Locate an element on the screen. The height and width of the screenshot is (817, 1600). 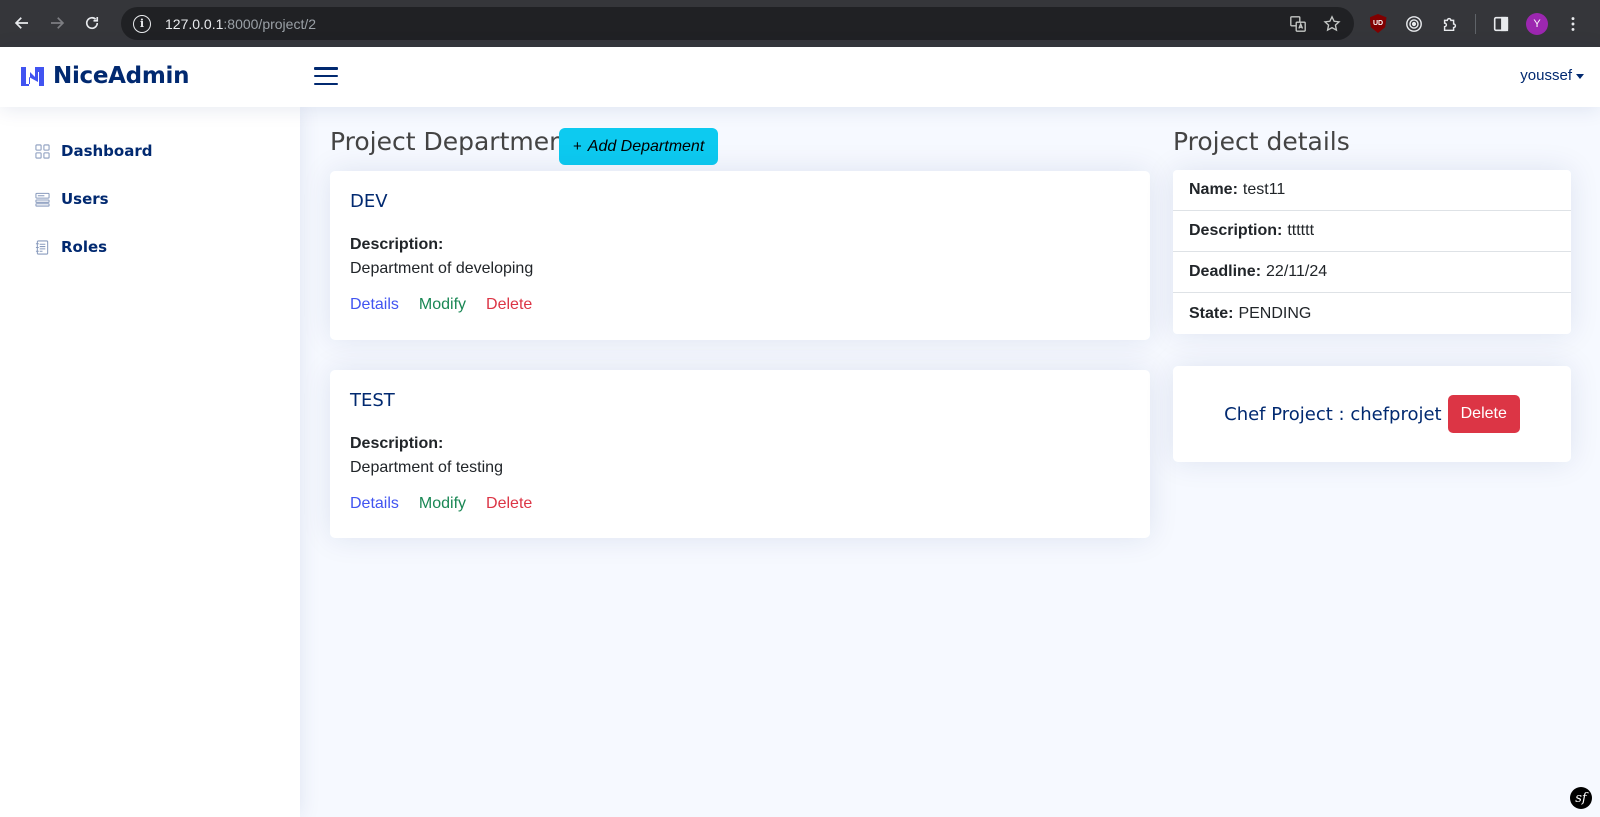
description-text: Department of developing is located at coordinates (442, 268).